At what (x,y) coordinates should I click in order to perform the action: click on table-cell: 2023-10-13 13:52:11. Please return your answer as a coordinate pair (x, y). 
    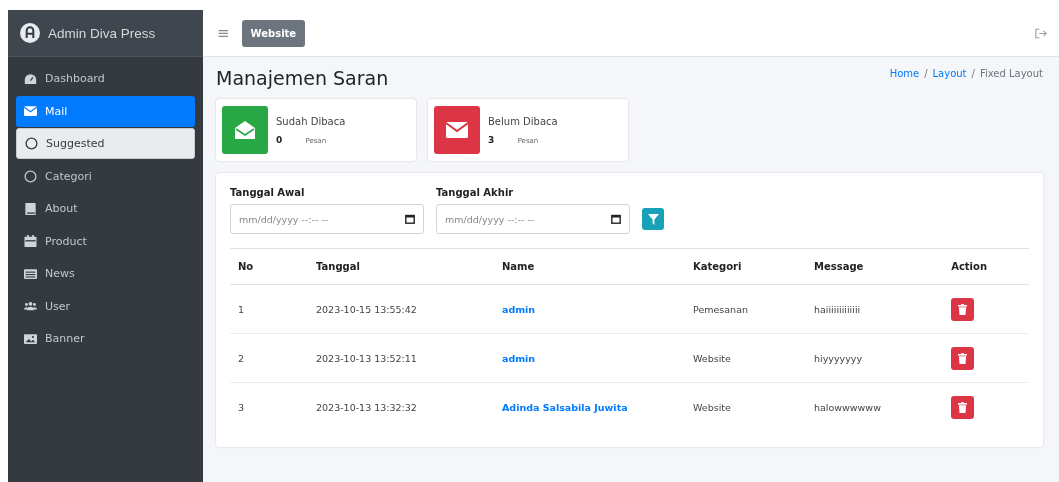
    Looking at the image, I should click on (366, 358).